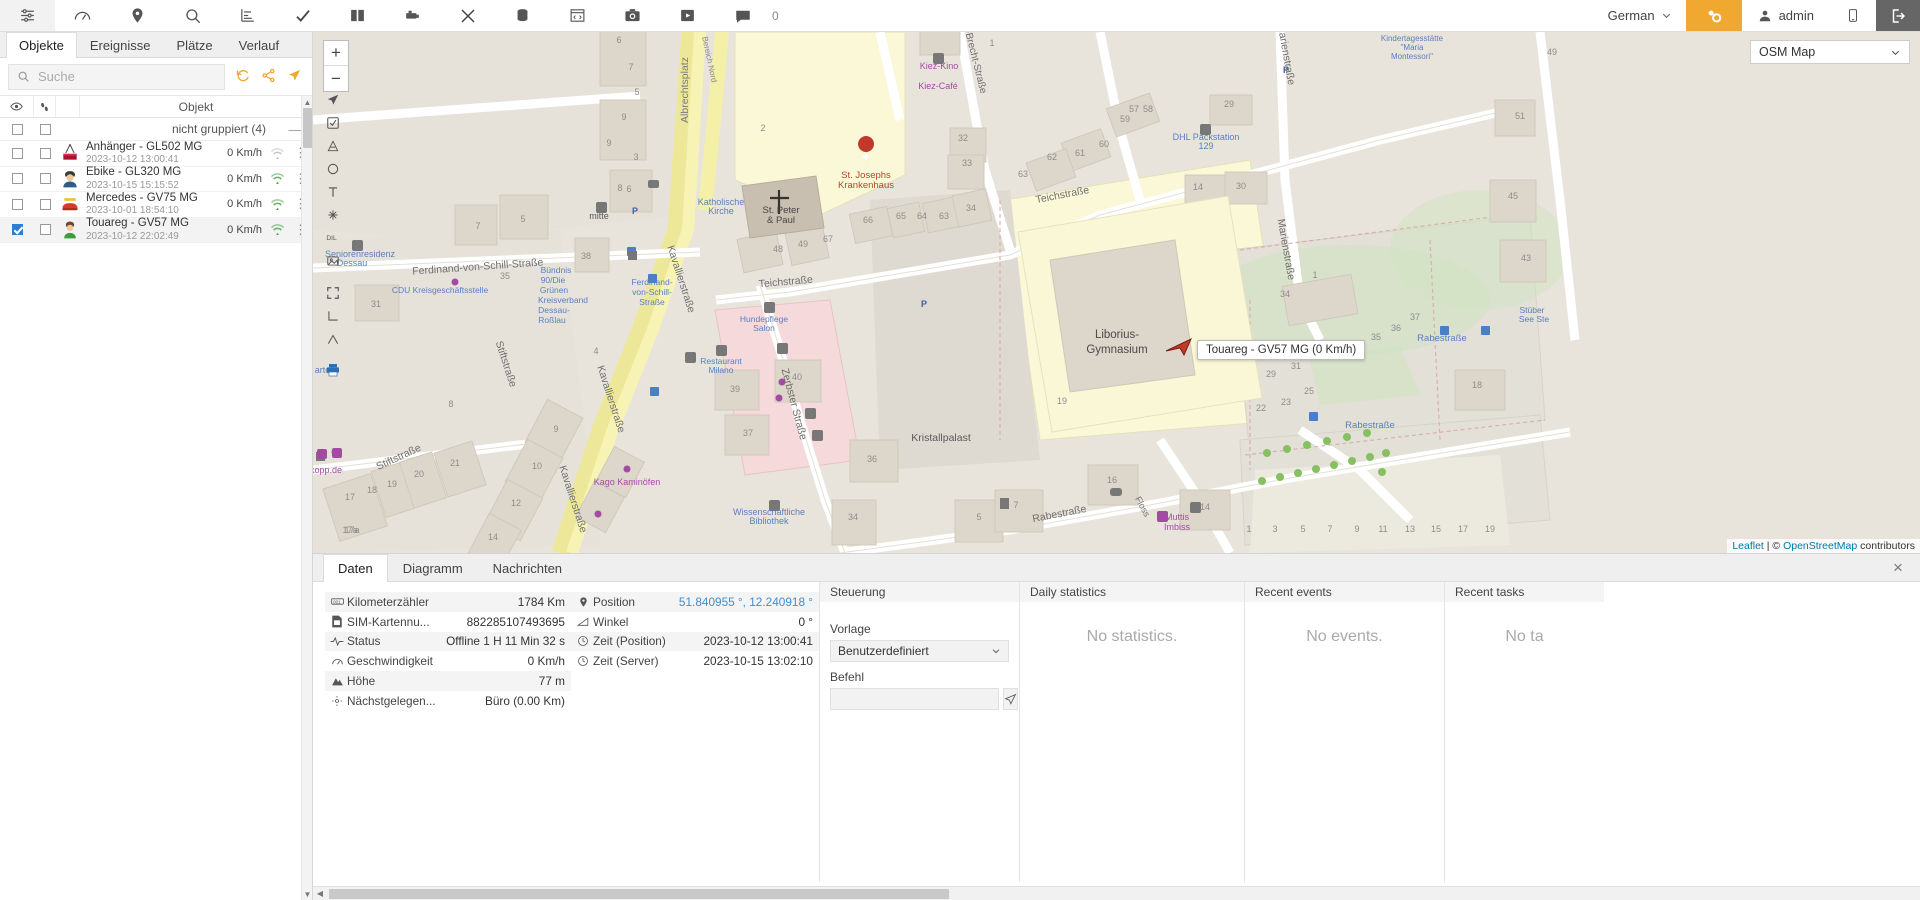  I want to click on follow-button, so click(295, 77).